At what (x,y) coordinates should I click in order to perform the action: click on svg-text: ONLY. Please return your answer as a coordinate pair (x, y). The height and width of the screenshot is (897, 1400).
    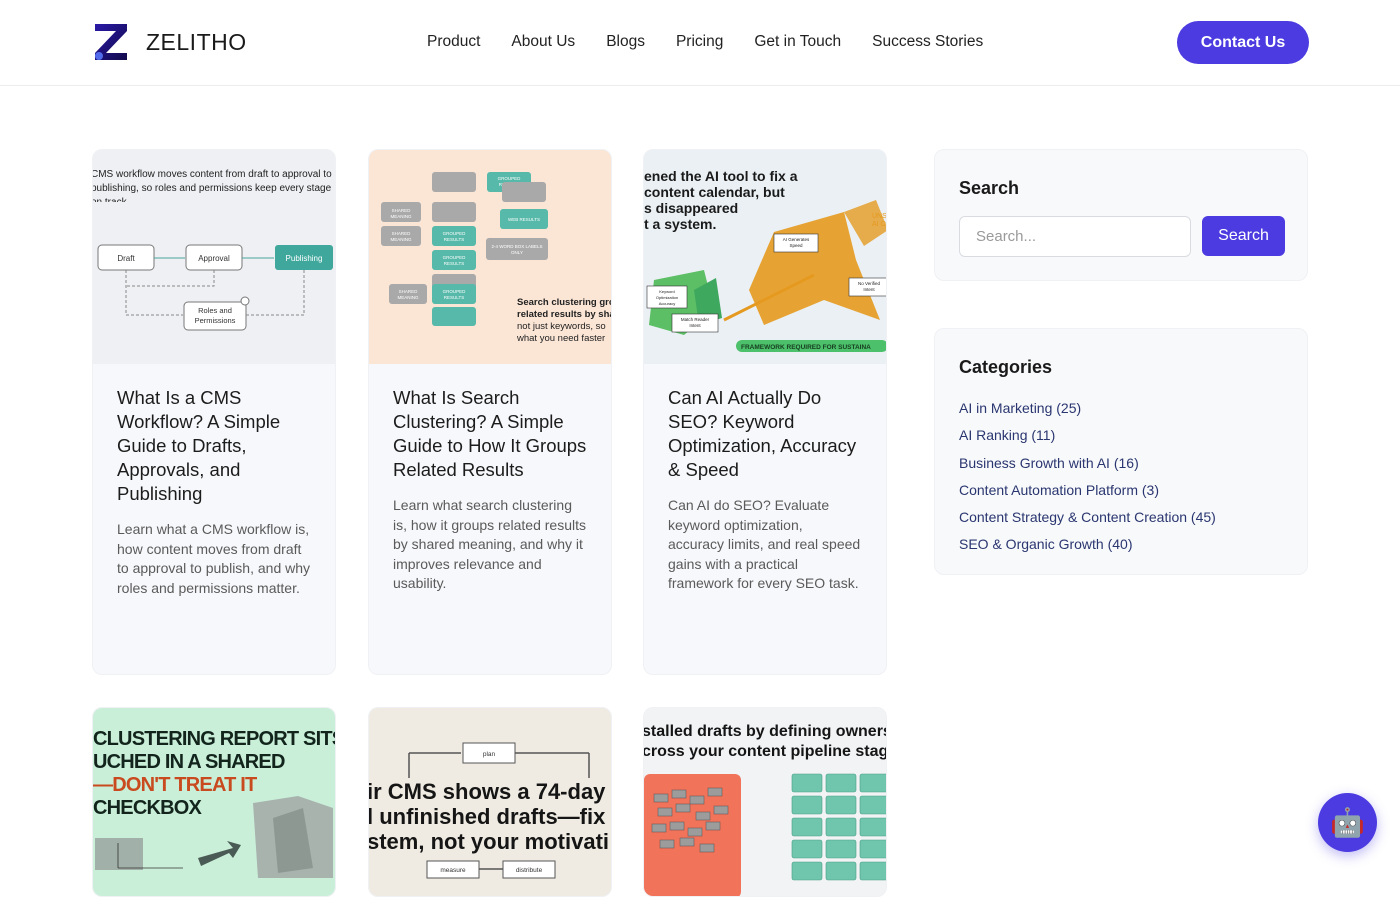
    Looking at the image, I should click on (517, 252).